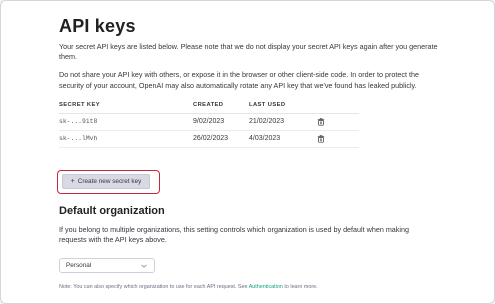  I want to click on table-header-row: SECRET KEY CREATED LAST USED, so click(209, 107).